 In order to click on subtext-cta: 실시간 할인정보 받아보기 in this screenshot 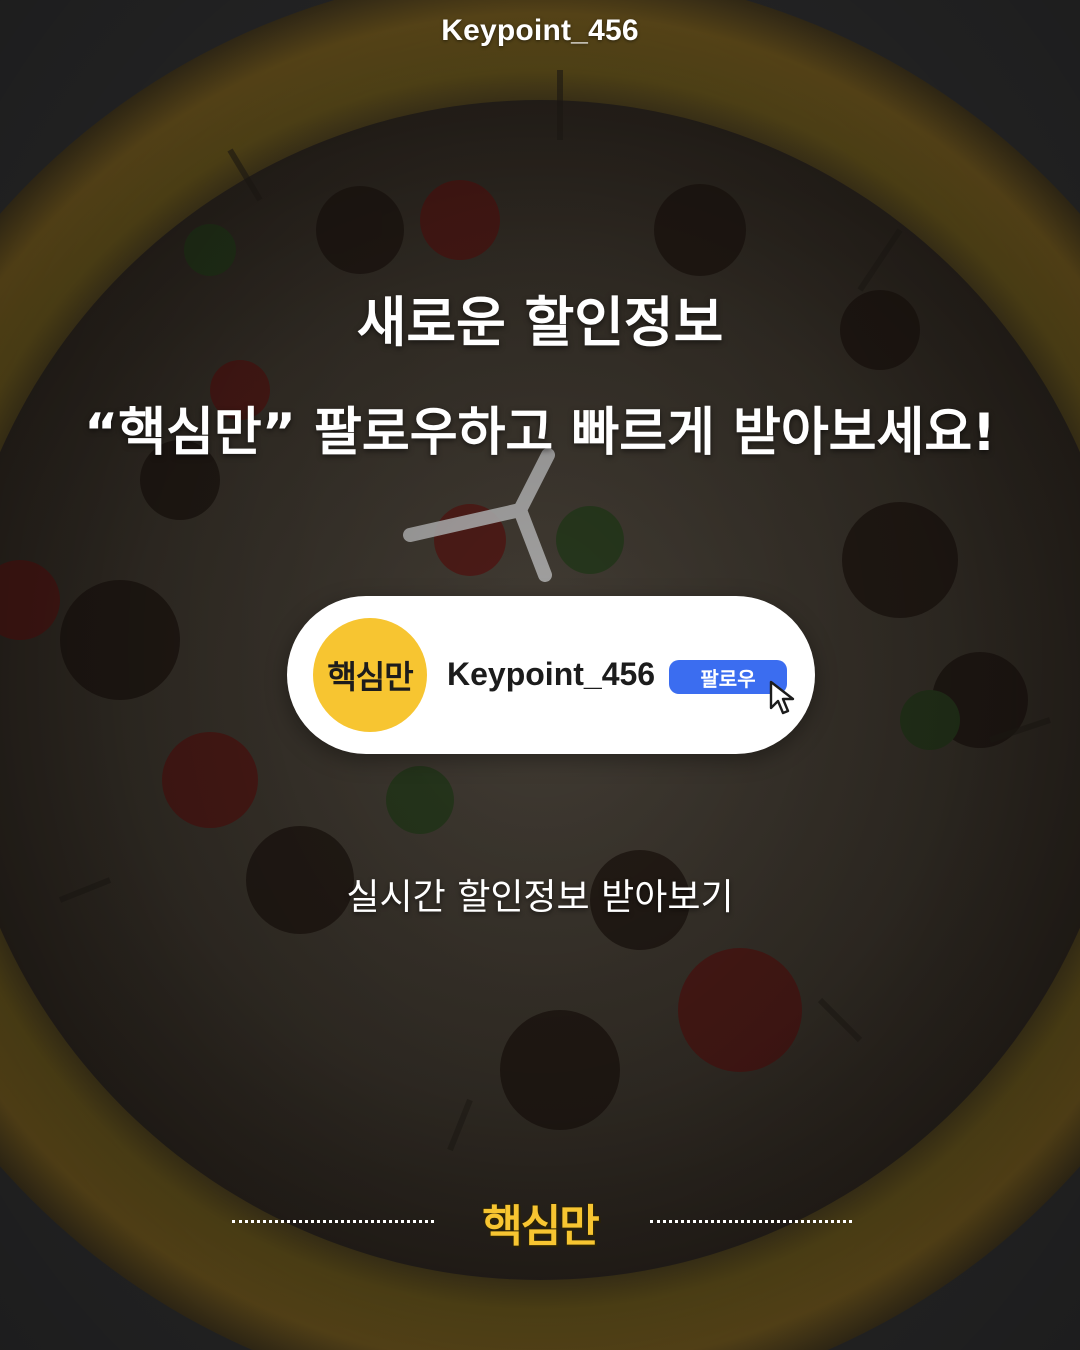, I will do `click(540, 897)`.